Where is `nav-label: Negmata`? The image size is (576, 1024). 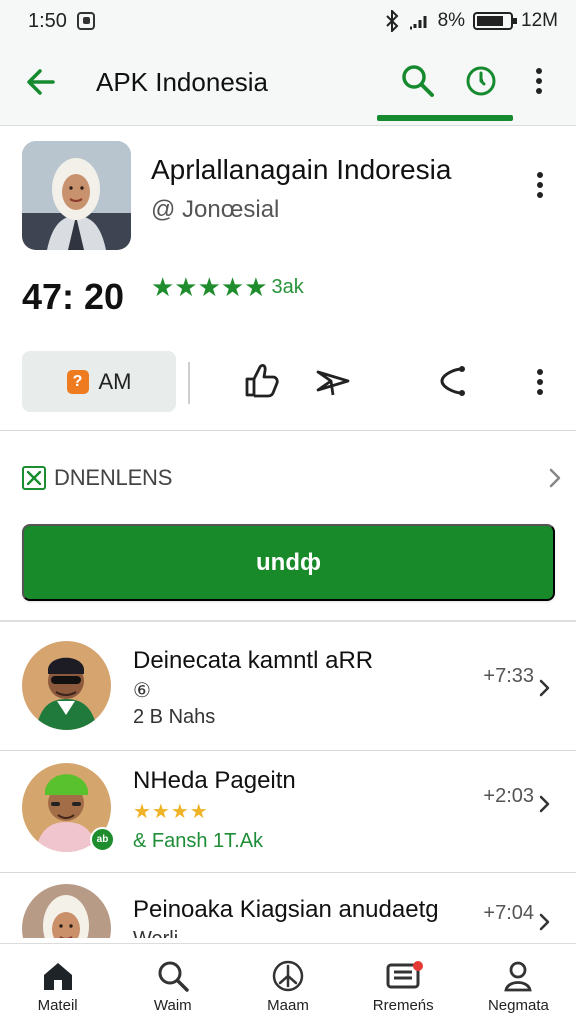
nav-label: Negmata is located at coordinates (518, 1005).